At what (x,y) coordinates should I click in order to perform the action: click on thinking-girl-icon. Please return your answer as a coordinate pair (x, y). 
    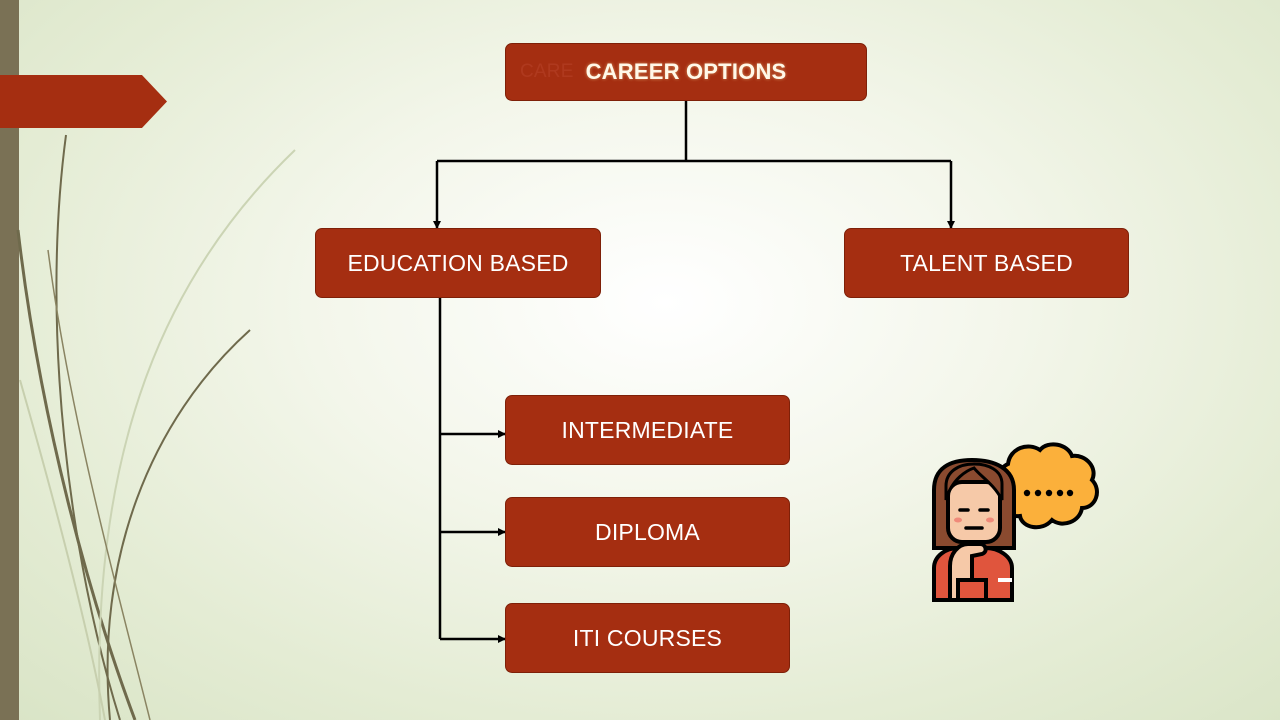
    Looking at the image, I should click on (1015, 522).